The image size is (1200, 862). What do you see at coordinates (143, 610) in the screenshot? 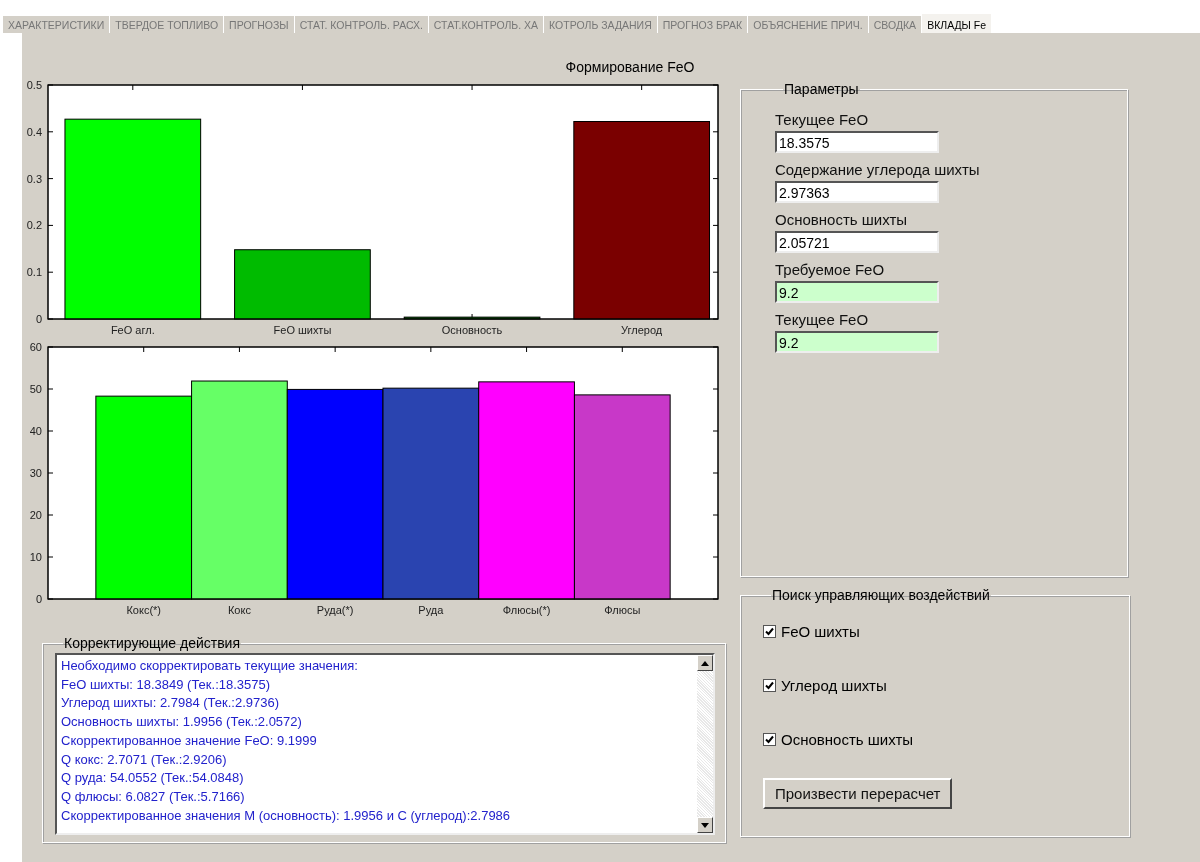
I see `x-tick-label: Кокс(*)` at bounding box center [143, 610].